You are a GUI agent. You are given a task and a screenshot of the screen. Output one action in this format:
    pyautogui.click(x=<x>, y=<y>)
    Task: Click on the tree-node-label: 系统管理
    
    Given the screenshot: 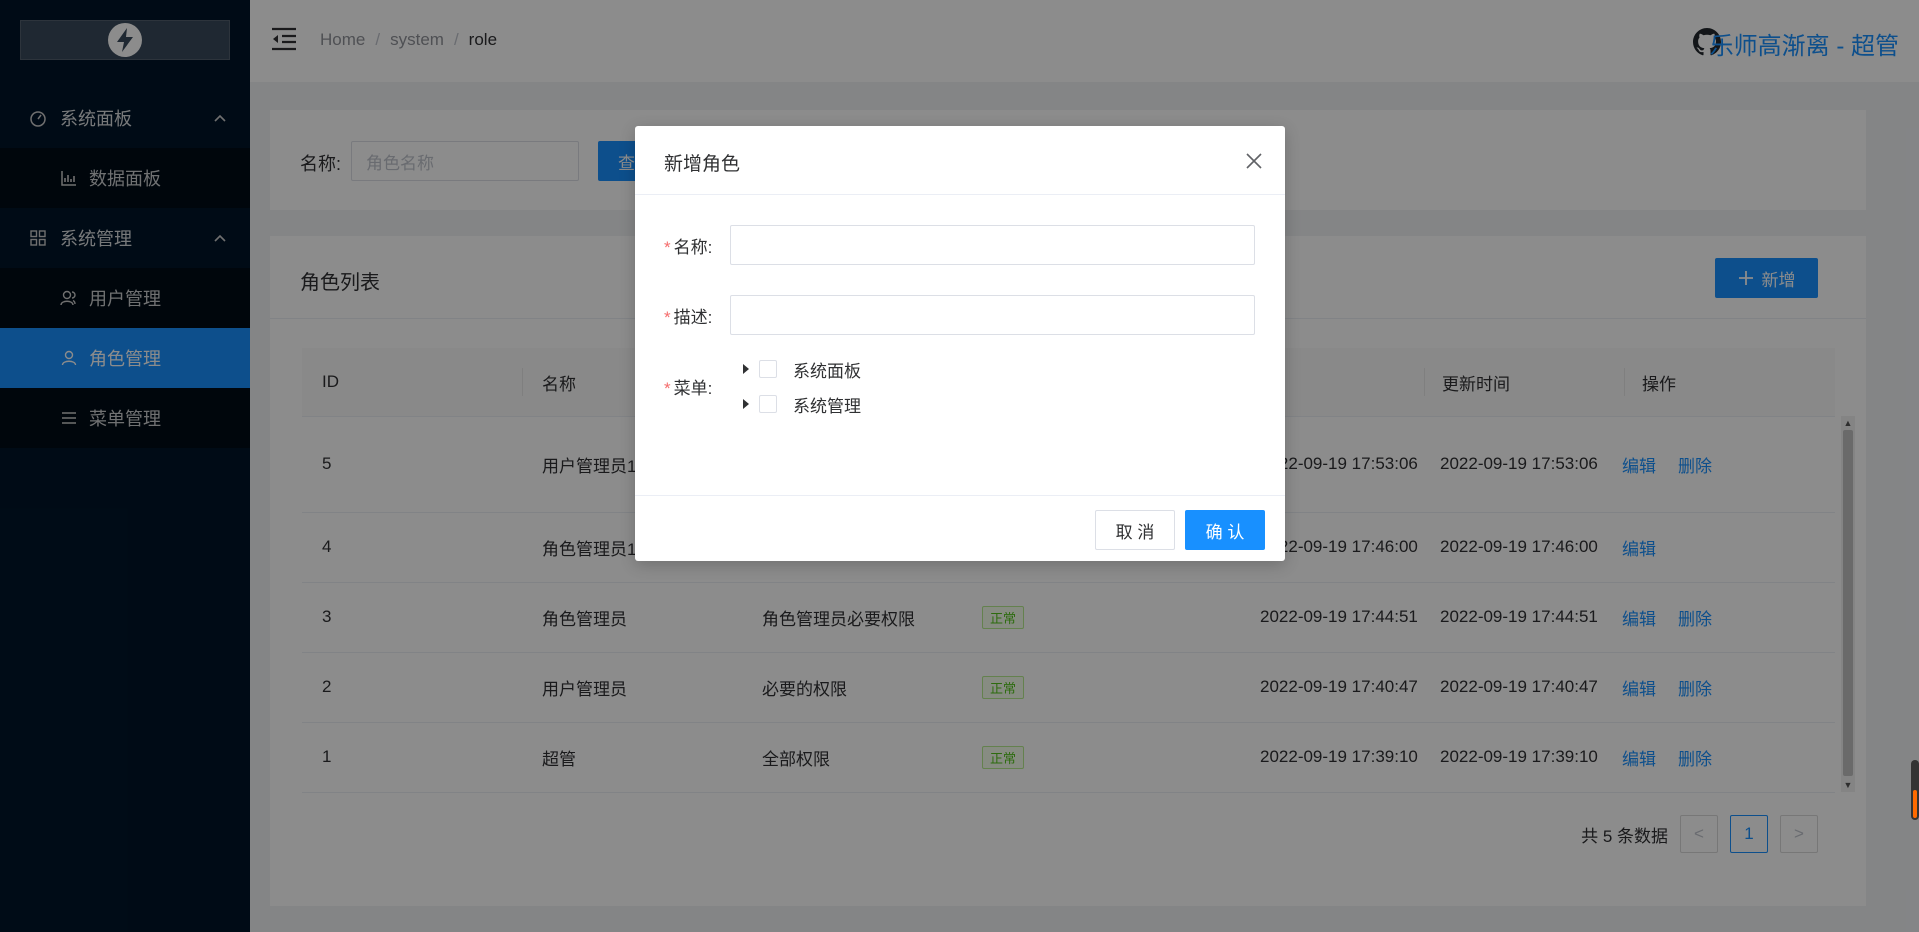 What is the action you would take?
    pyautogui.click(x=827, y=406)
    